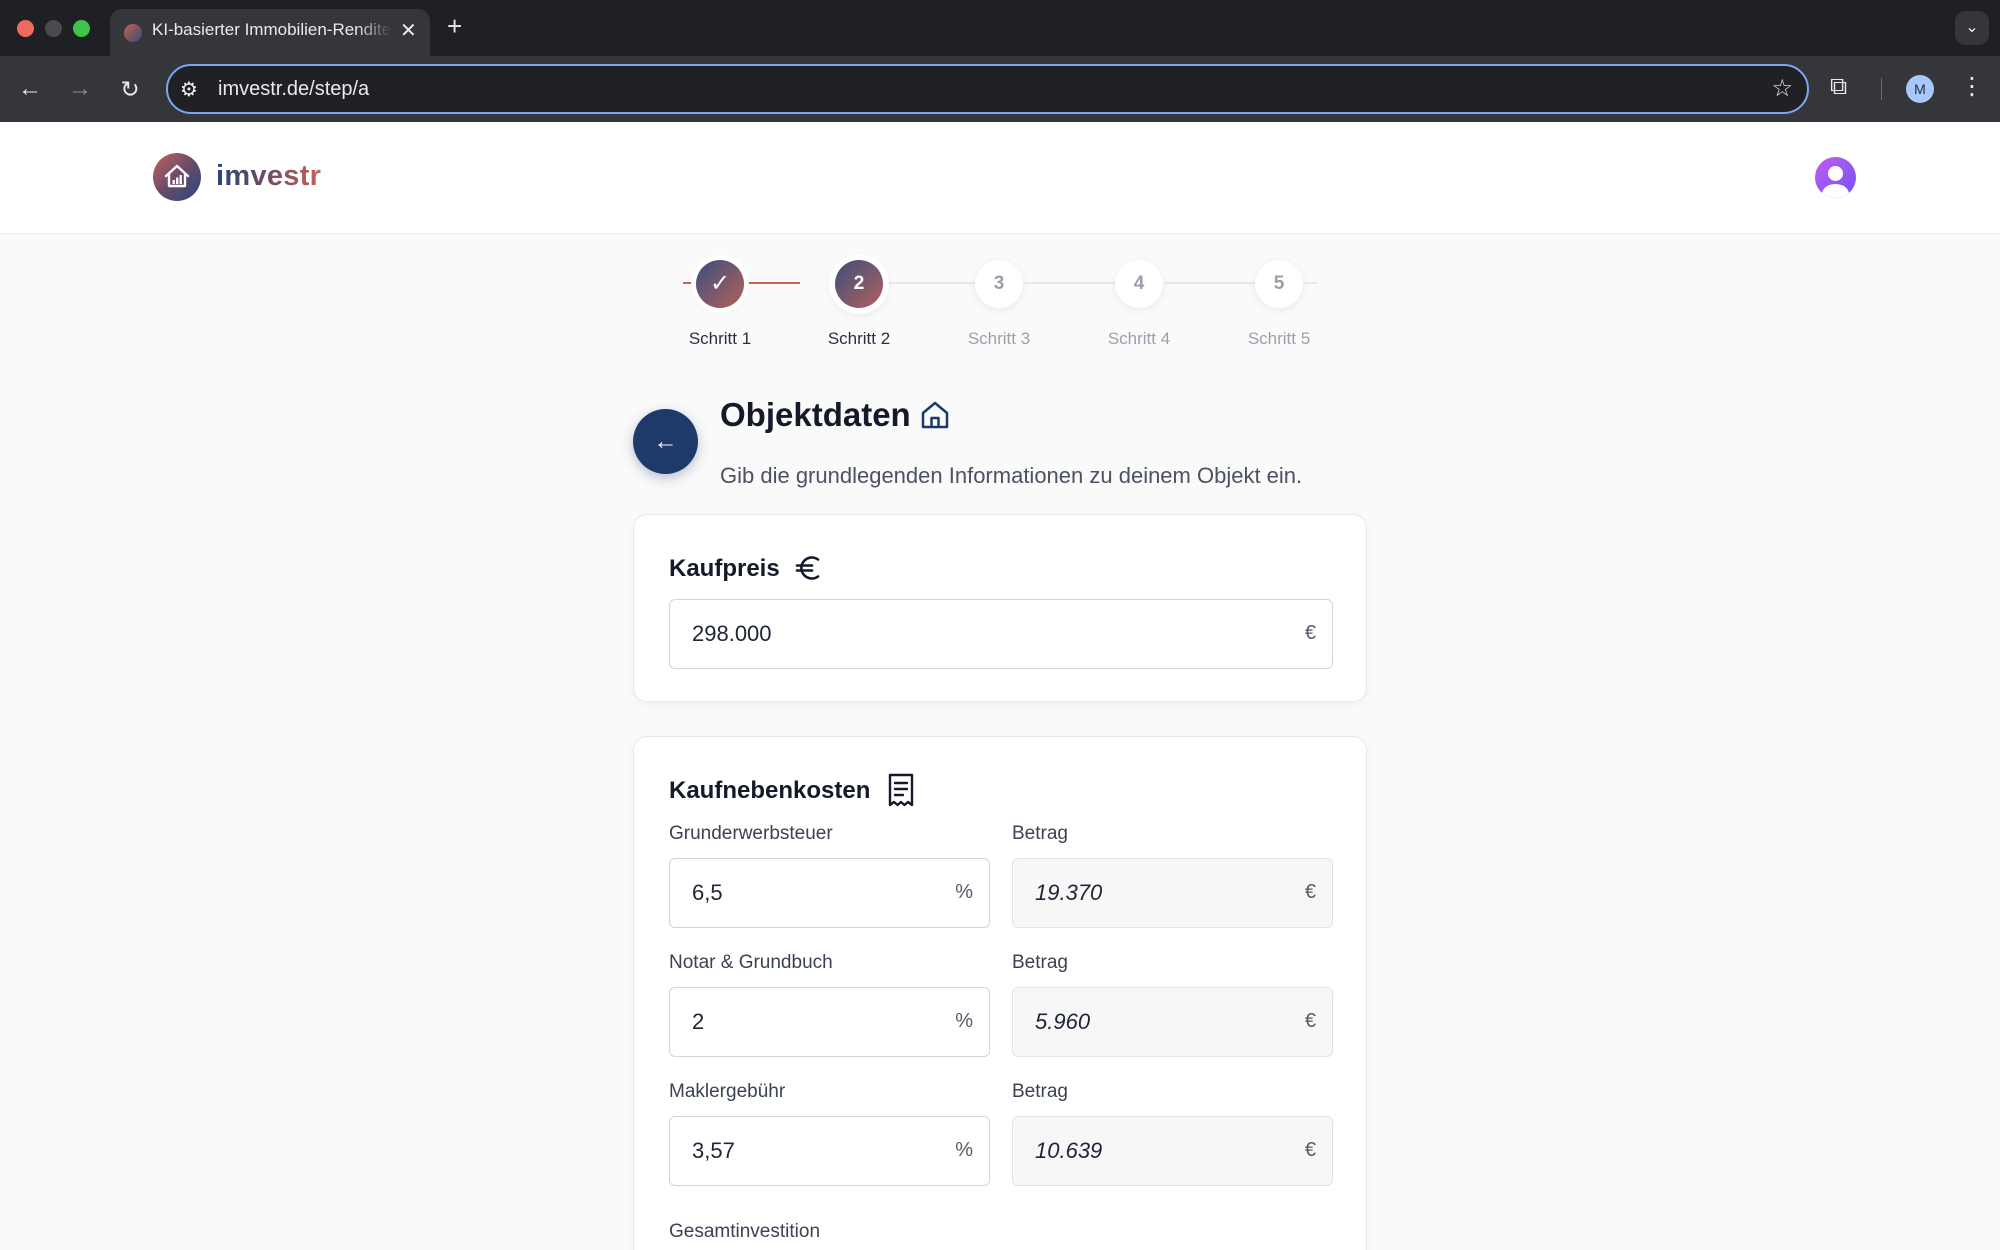 The width and height of the screenshot is (2000, 1250). What do you see at coordinates (53, 28) in the screenshot?
I see `window-minimize-button` at bounding box center [53, 28].